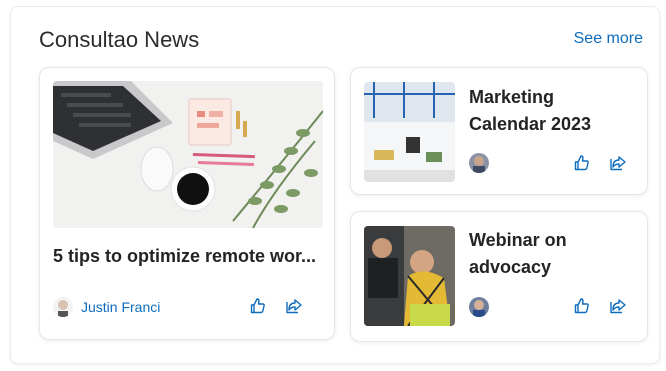 The image size is (666, 371). I want to click on article-image-office, so click(409, 132).